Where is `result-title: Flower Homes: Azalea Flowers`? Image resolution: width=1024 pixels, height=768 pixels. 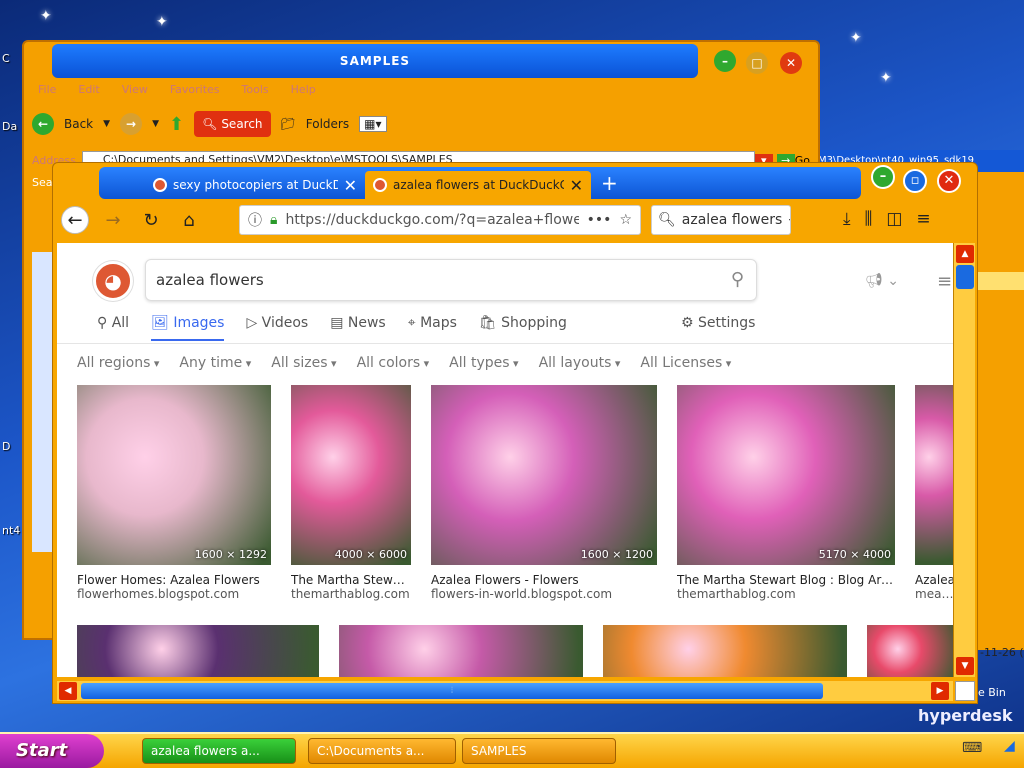
result-title: Flower Homes: Azalea Flowers is located at coordinates (174, 580).